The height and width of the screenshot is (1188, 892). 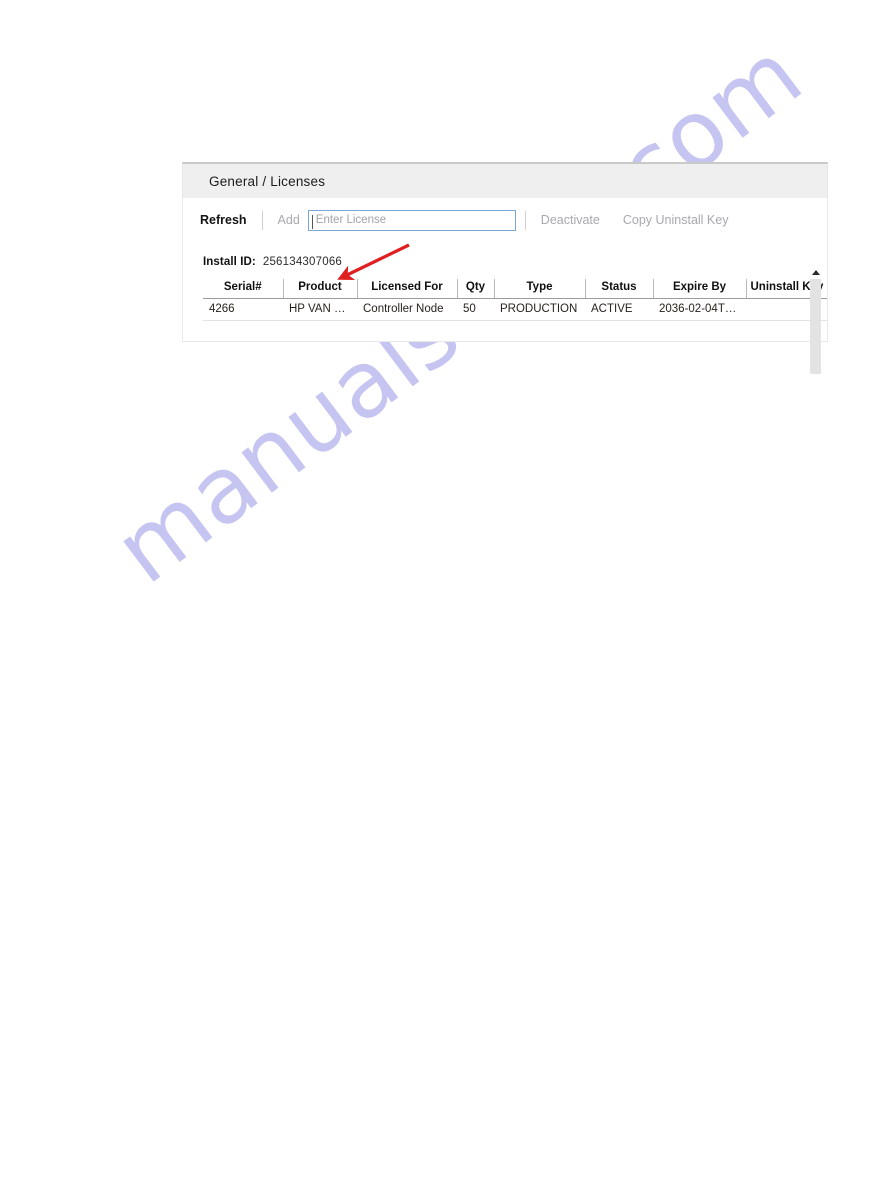 I want to click on cell-serial: 4266, so click(x=243, y=309).